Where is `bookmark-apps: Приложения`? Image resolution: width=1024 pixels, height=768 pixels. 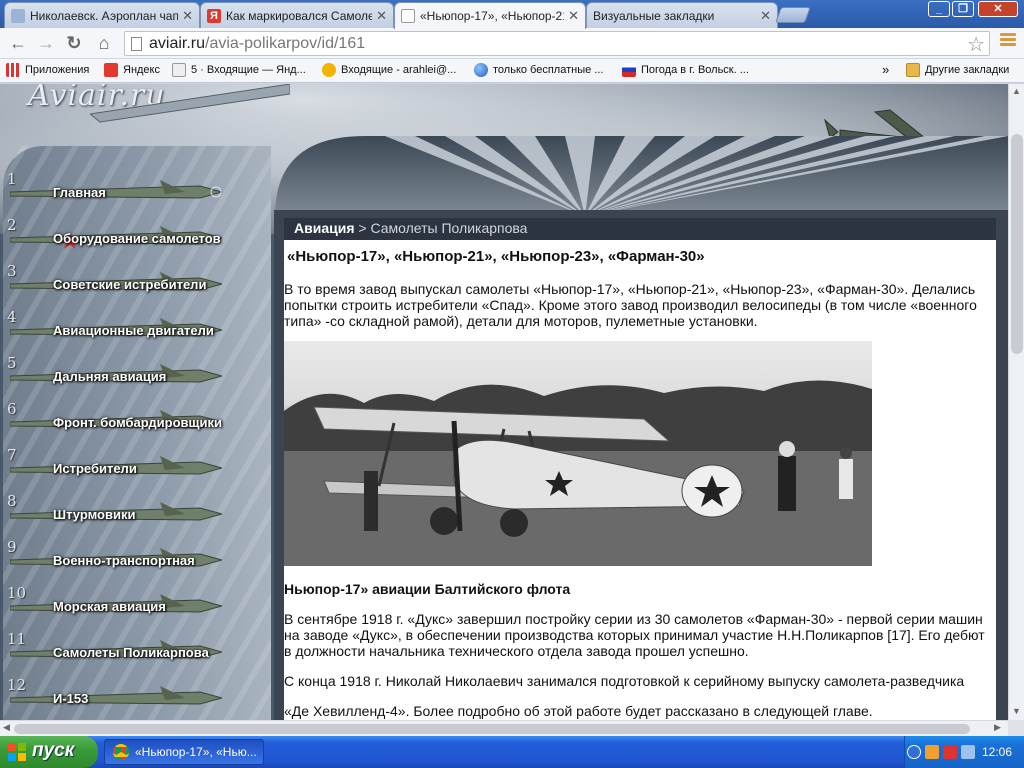 bookmark-apps: Приложения is located at coordinates (47, 70).